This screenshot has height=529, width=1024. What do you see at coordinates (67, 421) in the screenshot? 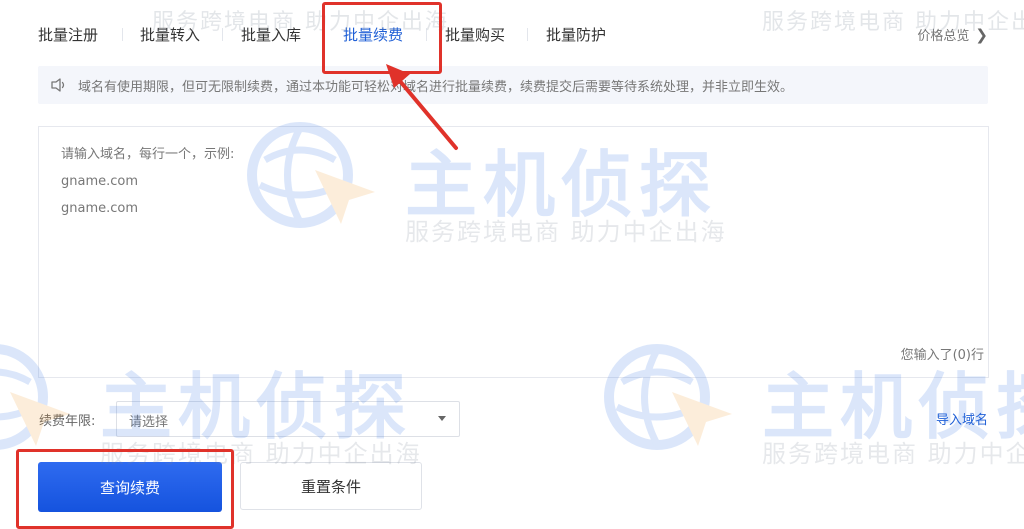
I see `renewal-years-label: 续费年限:` at bounding box center [67, 421].